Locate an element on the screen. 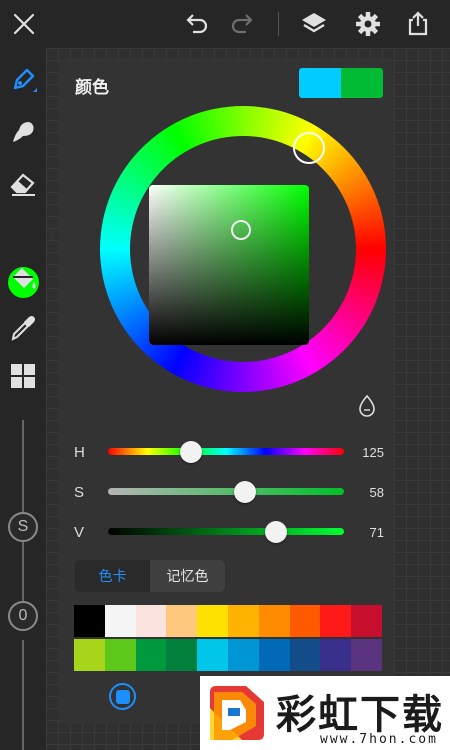 Image resolution: width=450 pixels, height=750 pixels. opacity-slider-track is located at coordinates (23, 695).